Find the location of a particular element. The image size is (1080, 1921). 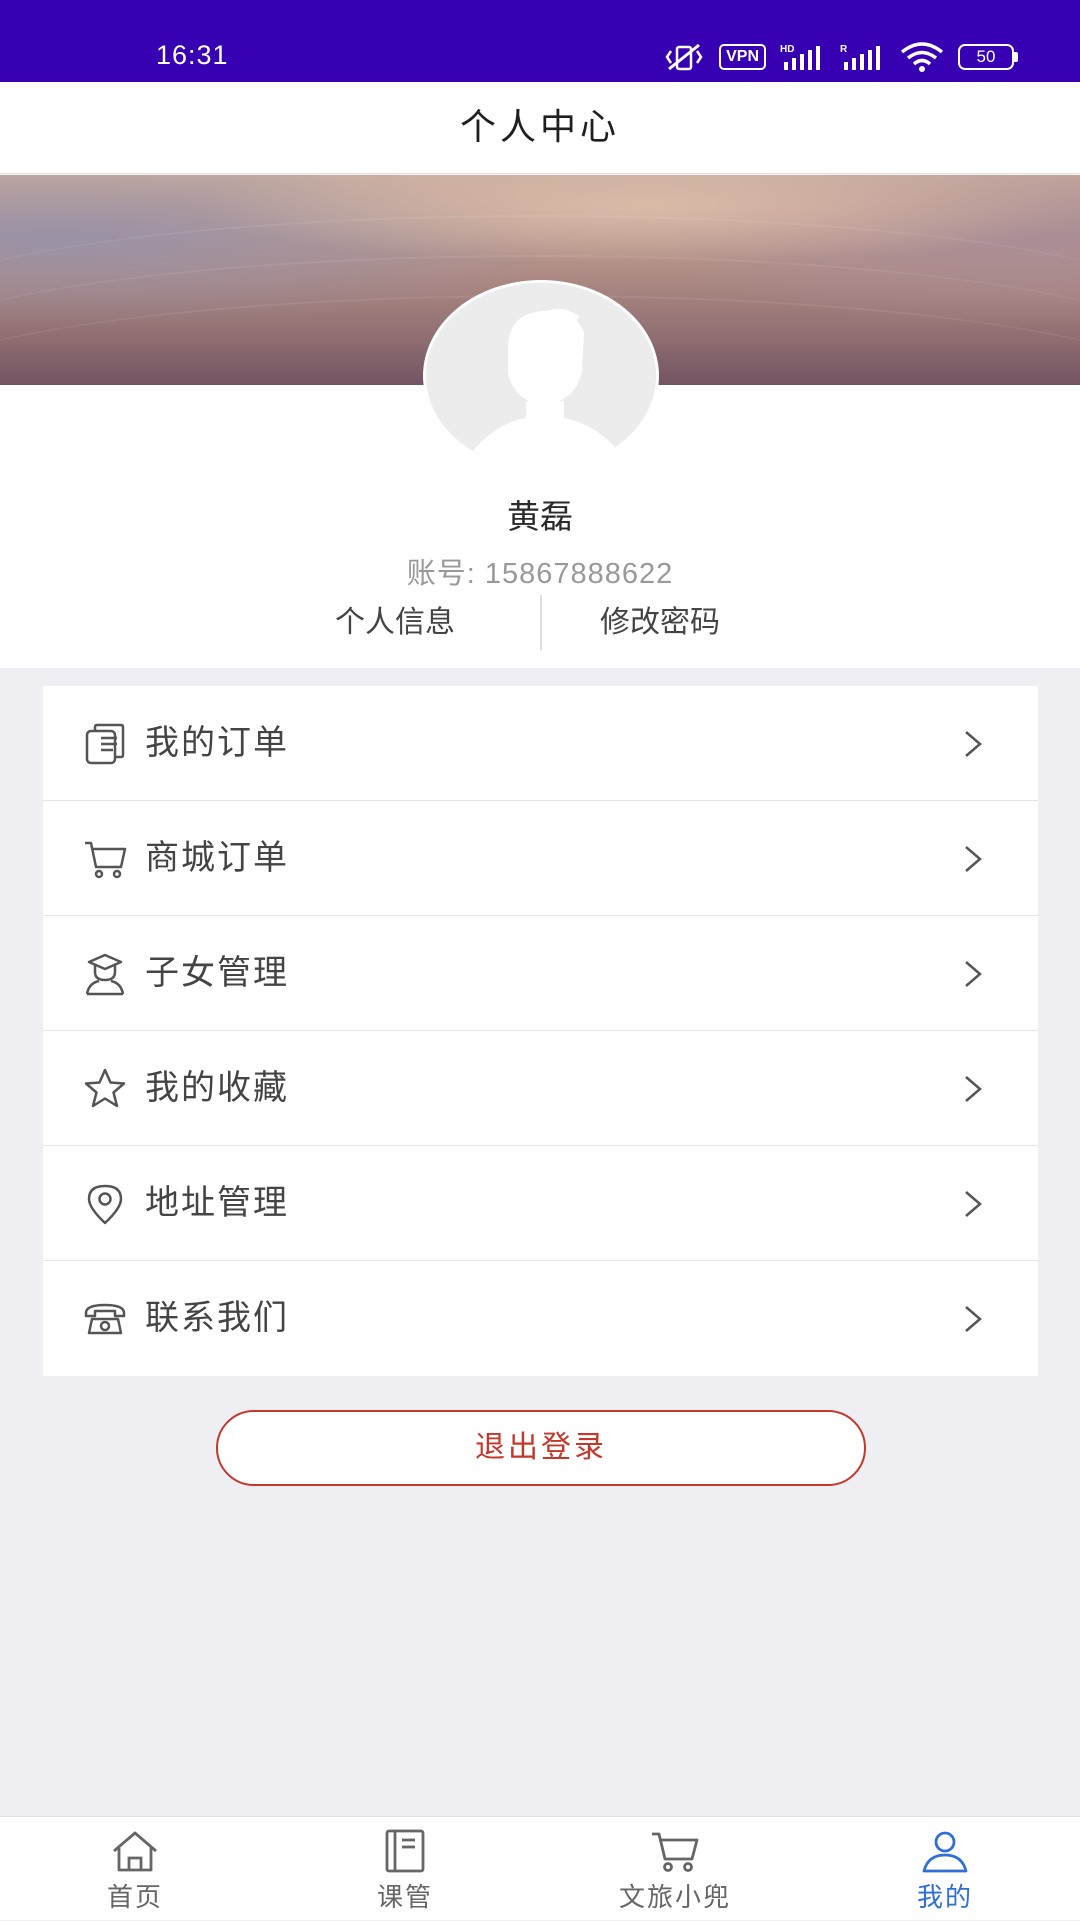

user-name: 黄磊 is located at coordinates (540, 516).